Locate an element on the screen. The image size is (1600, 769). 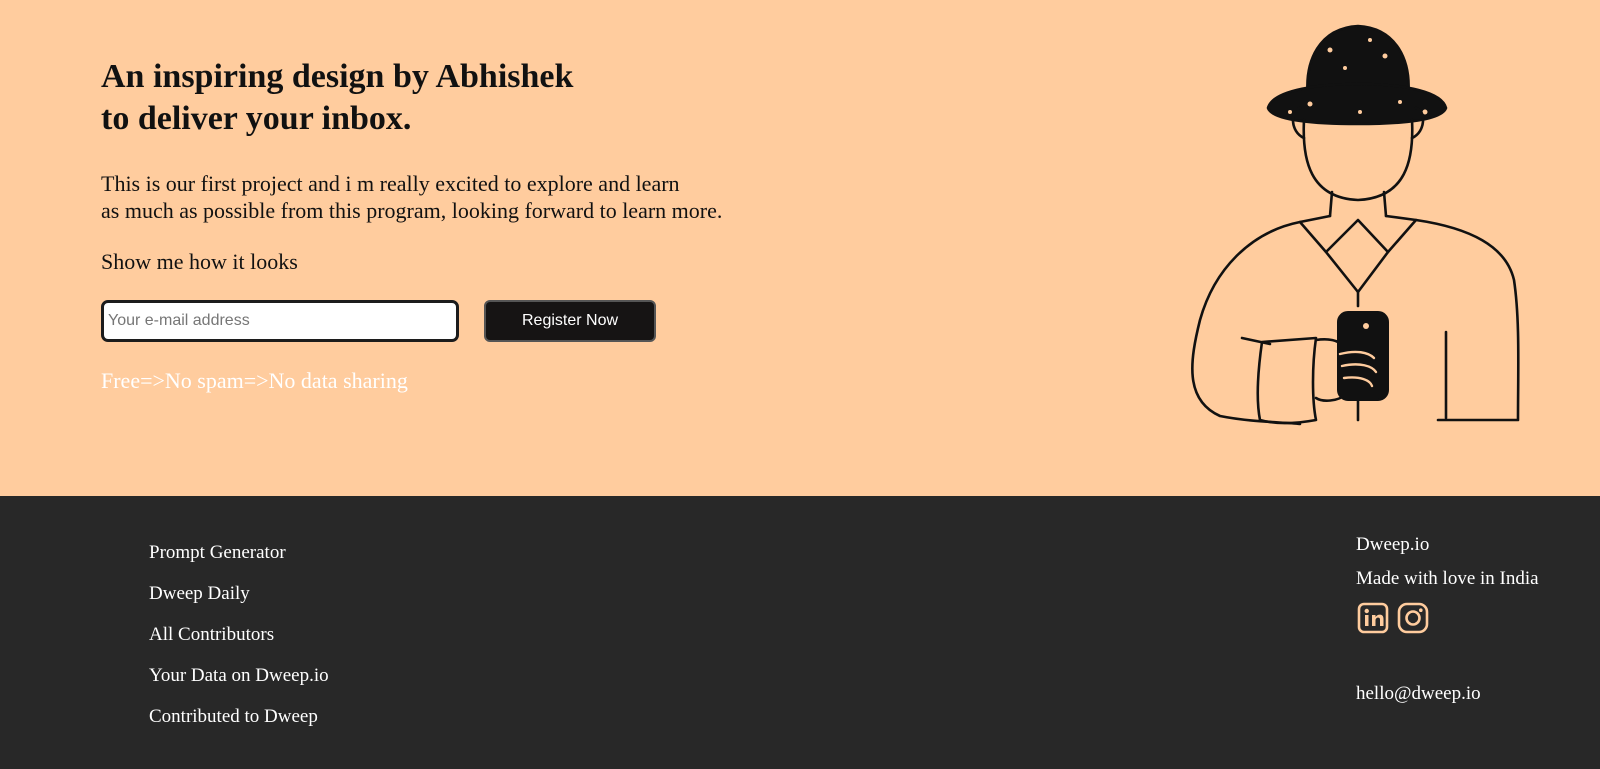
footer-link-contributed: Contributed to Dweep is located at coordinates (239, 716).